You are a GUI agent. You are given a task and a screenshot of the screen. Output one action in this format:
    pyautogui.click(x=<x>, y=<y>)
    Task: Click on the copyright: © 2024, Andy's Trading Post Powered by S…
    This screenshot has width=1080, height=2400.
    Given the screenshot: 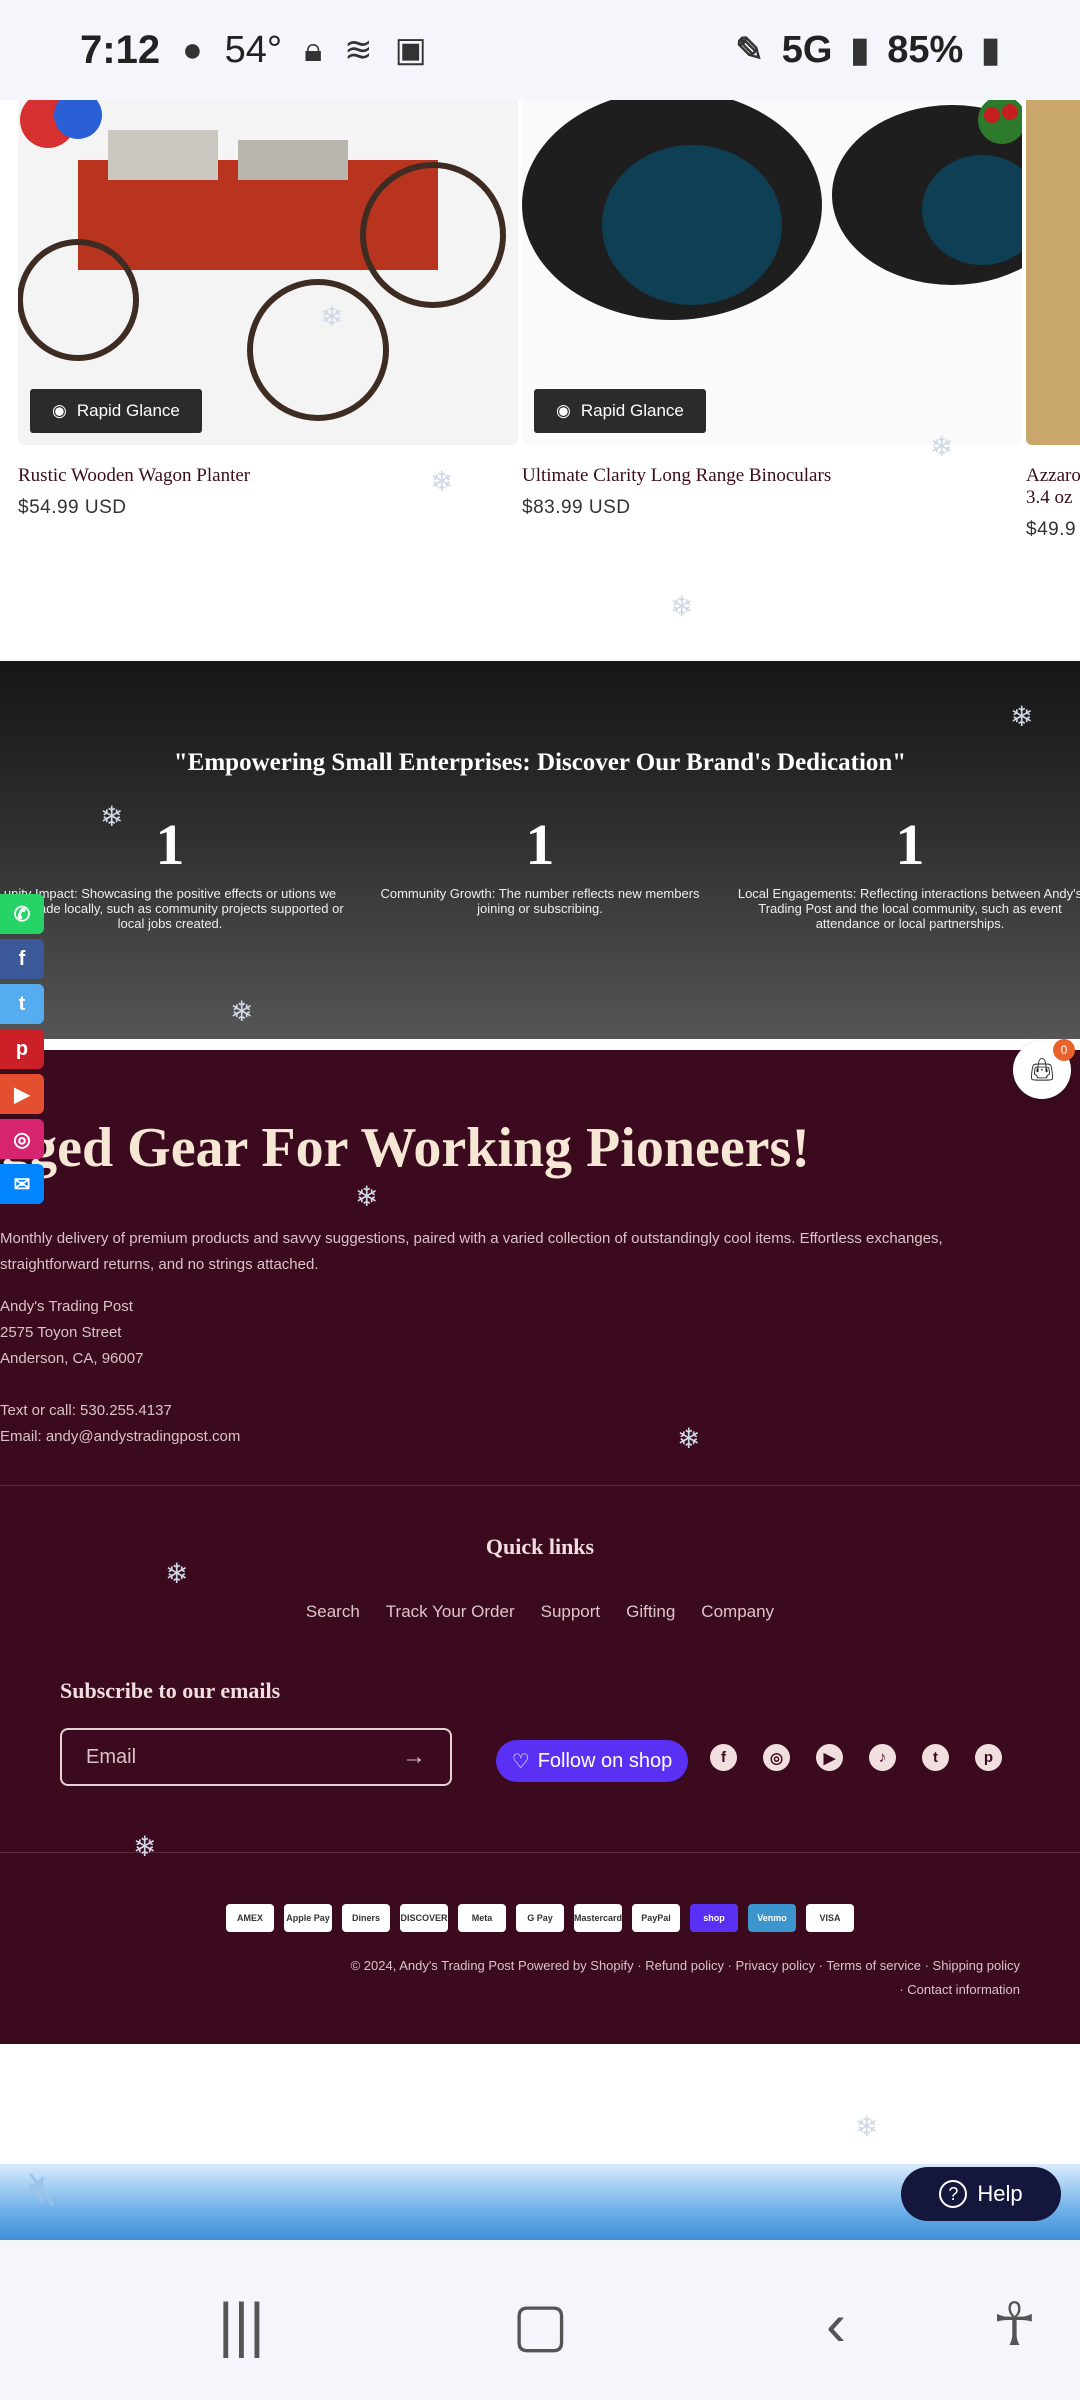 What is the action you would take?
    pyautogui.click(x=492, y=1965)
    